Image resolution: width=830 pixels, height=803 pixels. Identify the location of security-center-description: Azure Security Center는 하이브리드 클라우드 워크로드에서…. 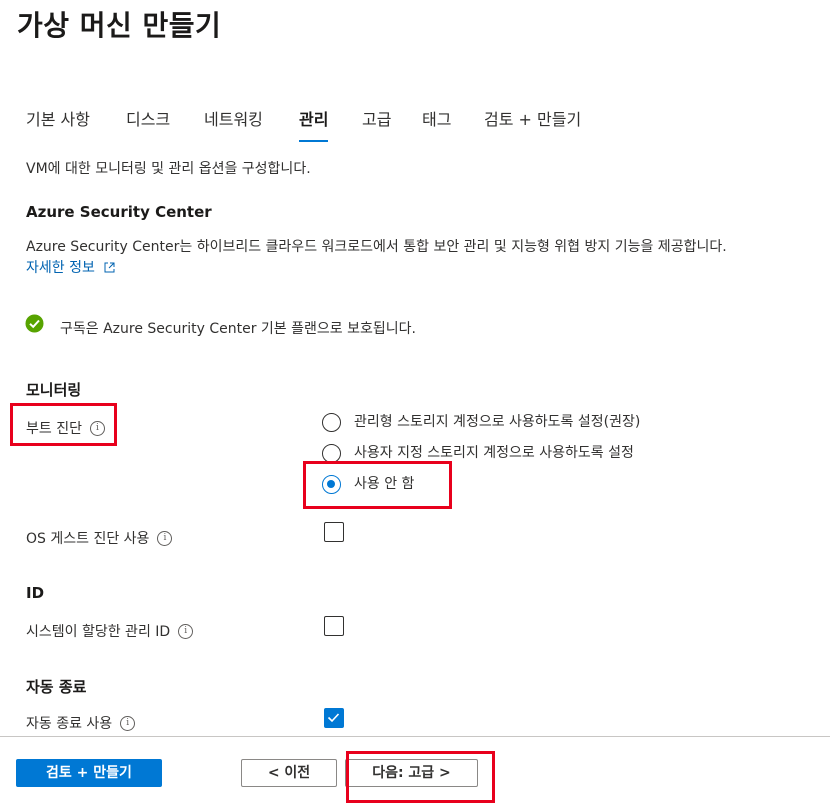
(376, 247).